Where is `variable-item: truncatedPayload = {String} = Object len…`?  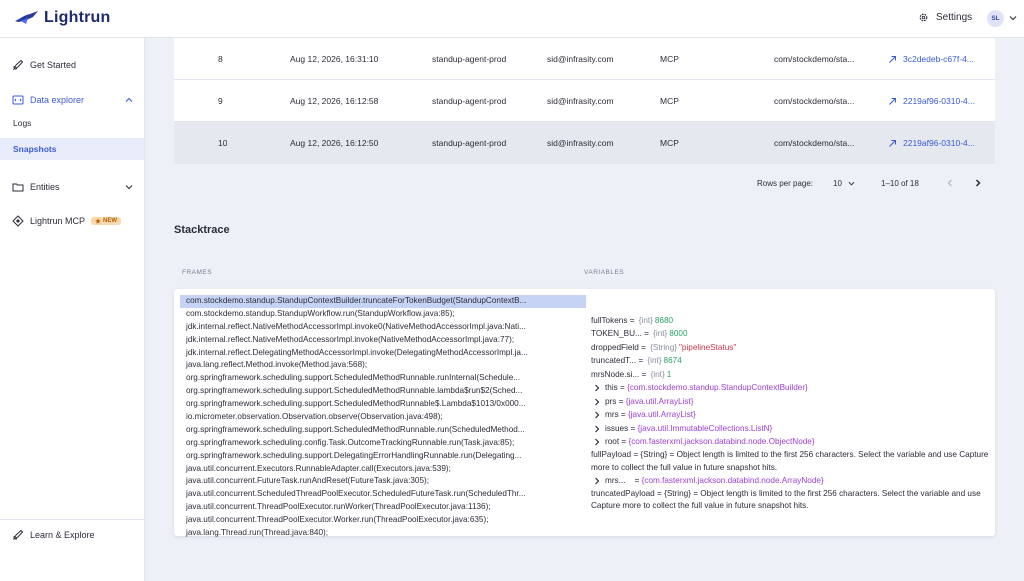 variable-item: truncatedPayload = {String} = Object len… is located at coordinates (791, 500).